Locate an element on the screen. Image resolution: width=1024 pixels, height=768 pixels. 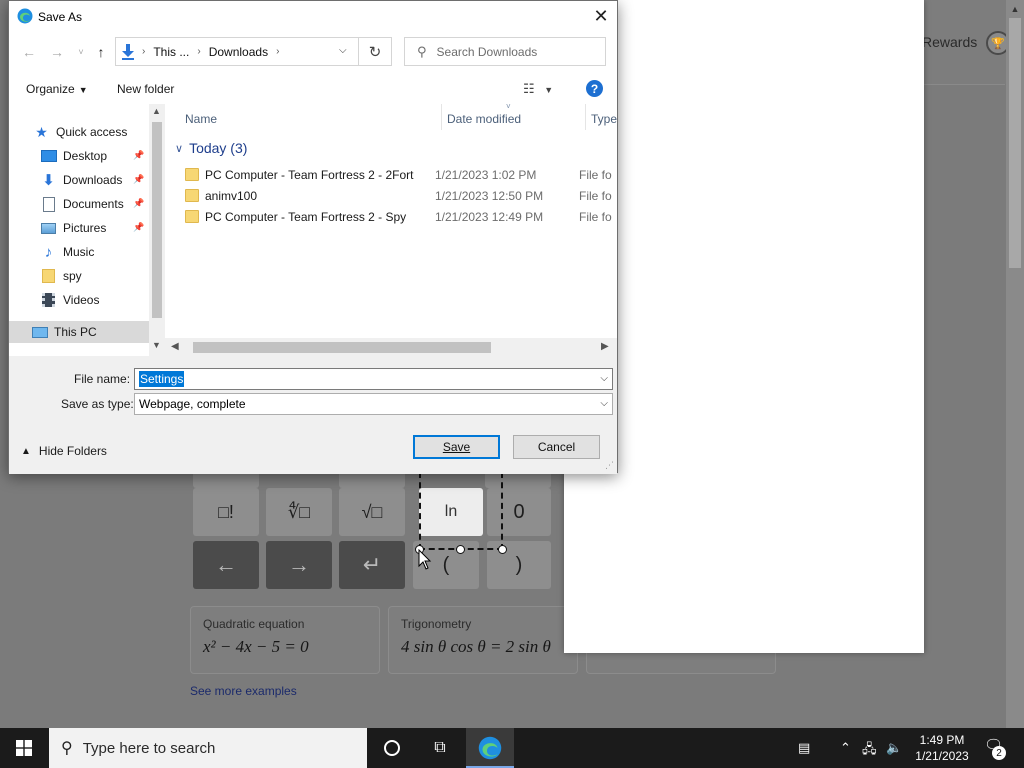
enter-key: ↵ is located at coordinates (372, 565).